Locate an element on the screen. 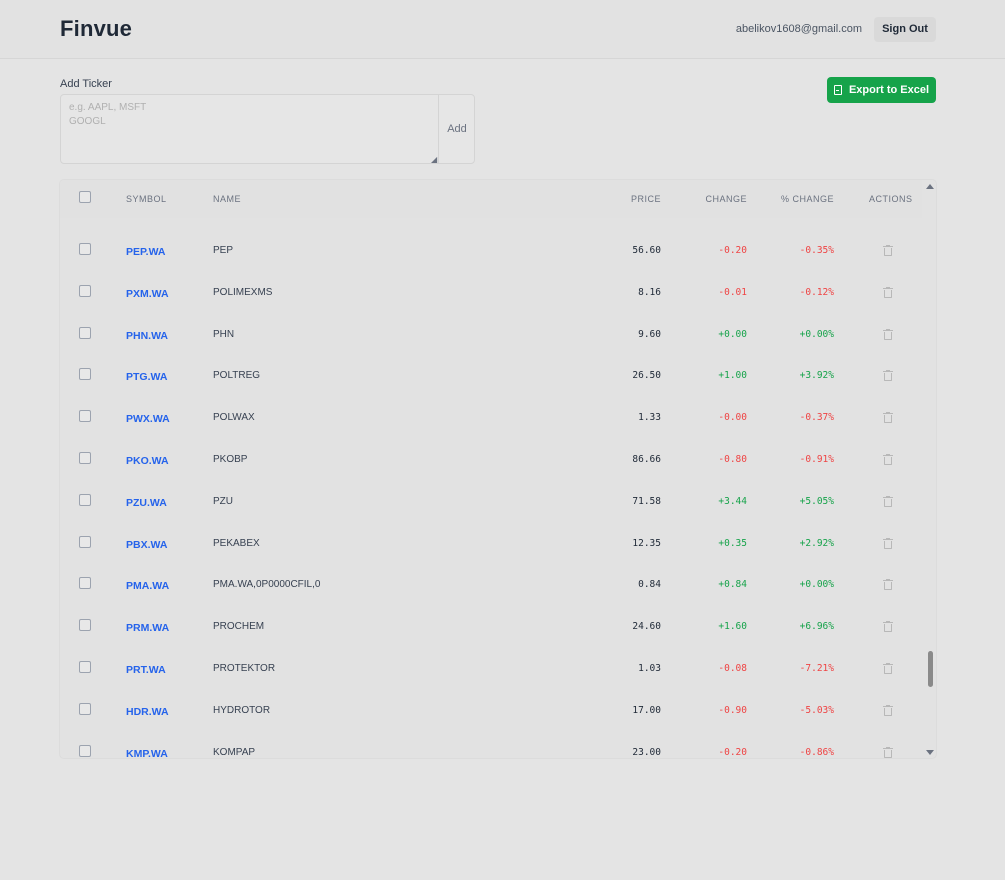 The width and height of the screenshot is (1005, 880). ticker-change: -0.08 is located at coordinates (732, 668).